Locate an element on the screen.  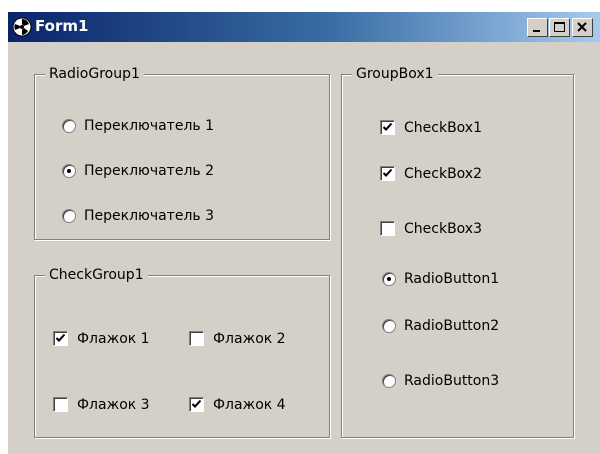
window-title: Form1 is located at coordinates (62, 26).